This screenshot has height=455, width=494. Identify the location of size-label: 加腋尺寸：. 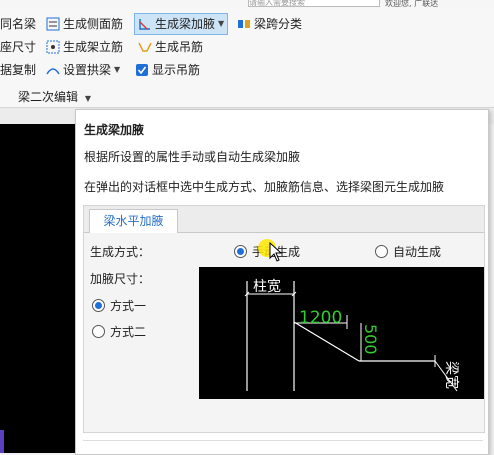
(120, 279).